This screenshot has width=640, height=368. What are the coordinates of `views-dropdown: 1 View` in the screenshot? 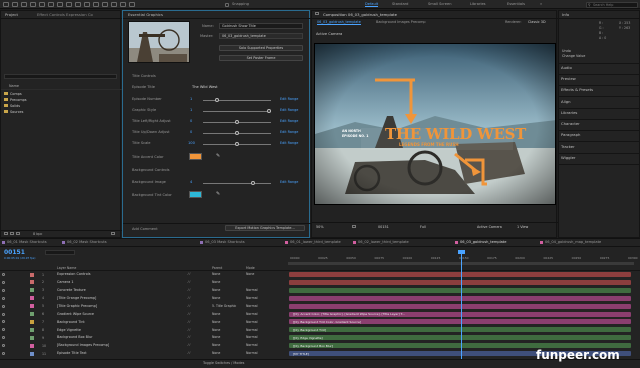 It's located at (522, 227).